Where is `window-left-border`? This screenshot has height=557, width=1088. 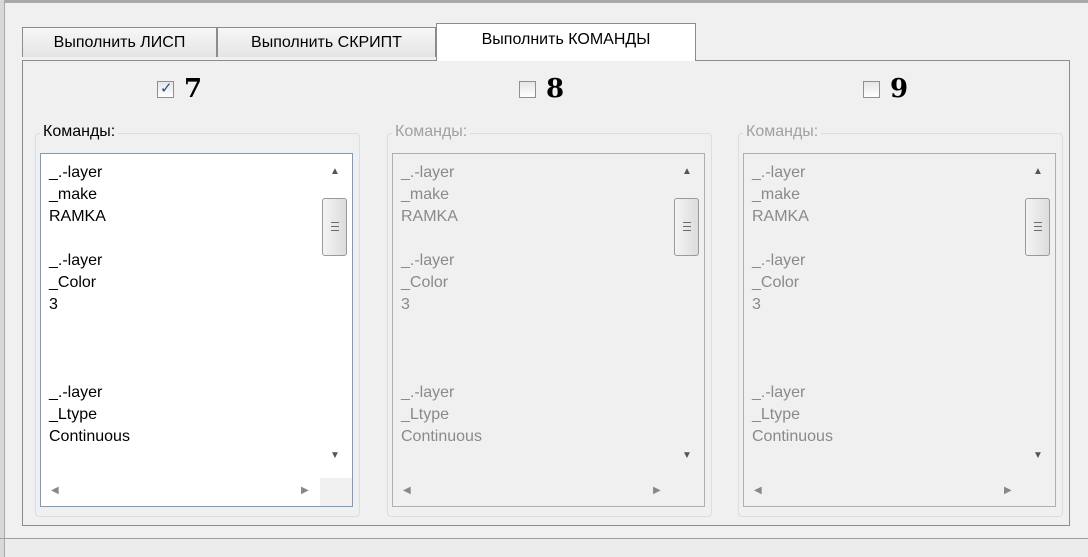
window-left-border is located at coordinates (2, 278).